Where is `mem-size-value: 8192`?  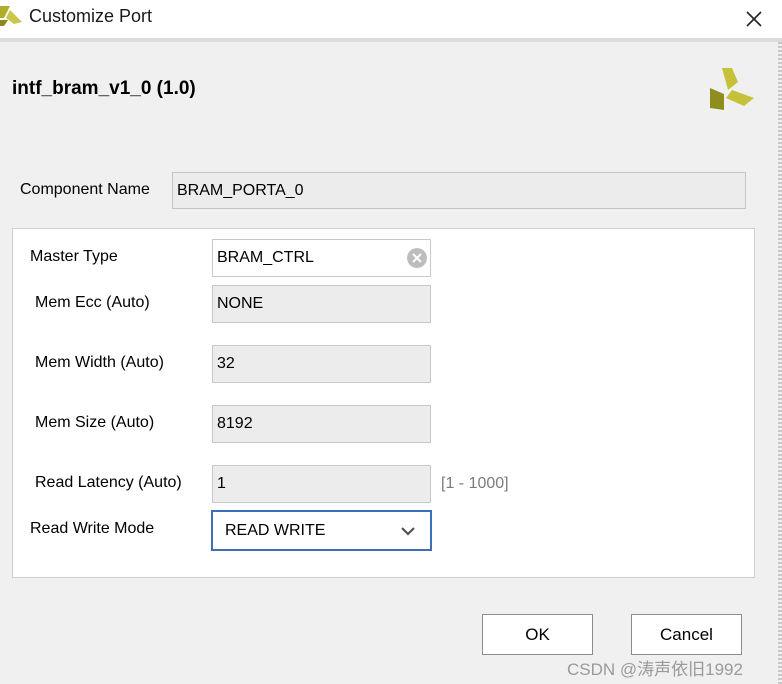
mem-size-value: 8192 is located at coordinates (235, 423).